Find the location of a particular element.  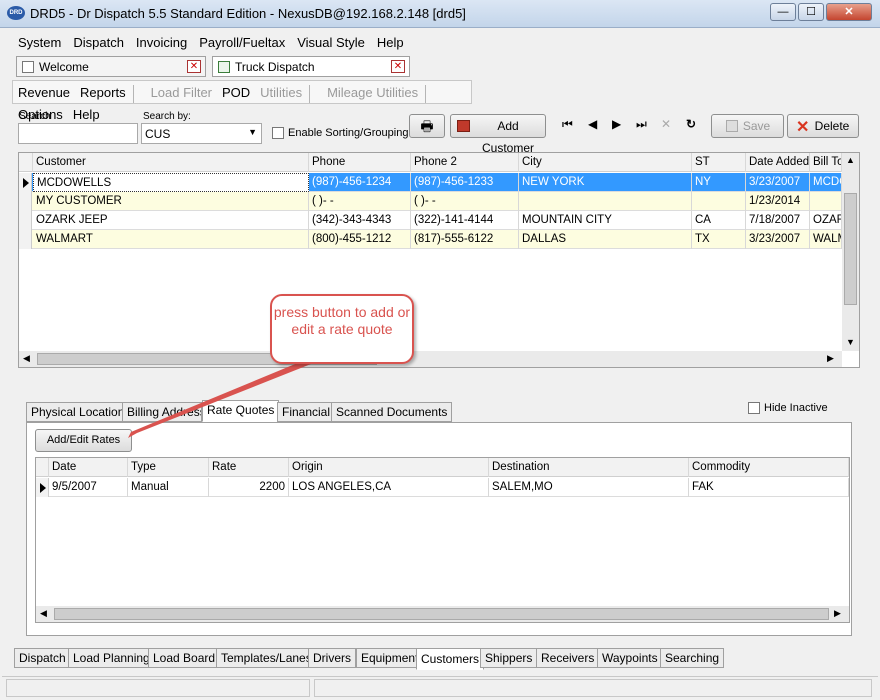

callout-pointer is located at coordinates (222, 400).